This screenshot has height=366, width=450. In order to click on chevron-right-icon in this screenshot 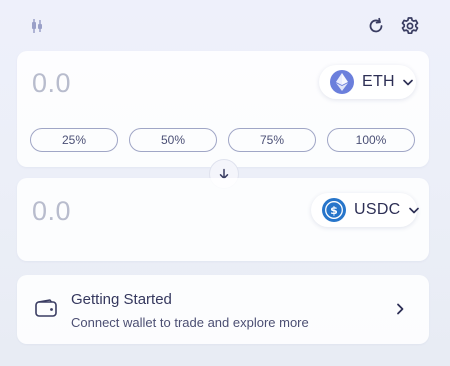, I will do `click(400, 309)`.